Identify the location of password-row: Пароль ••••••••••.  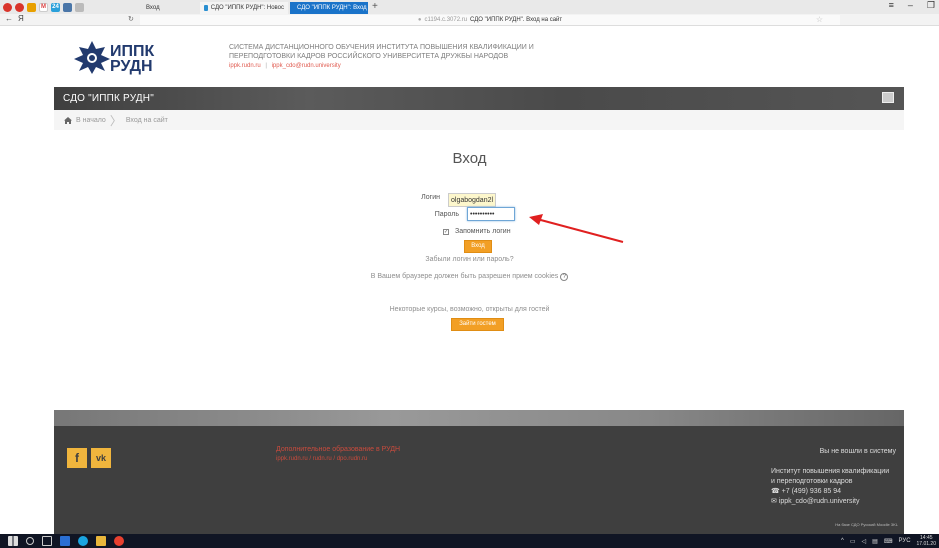
(467, 214).